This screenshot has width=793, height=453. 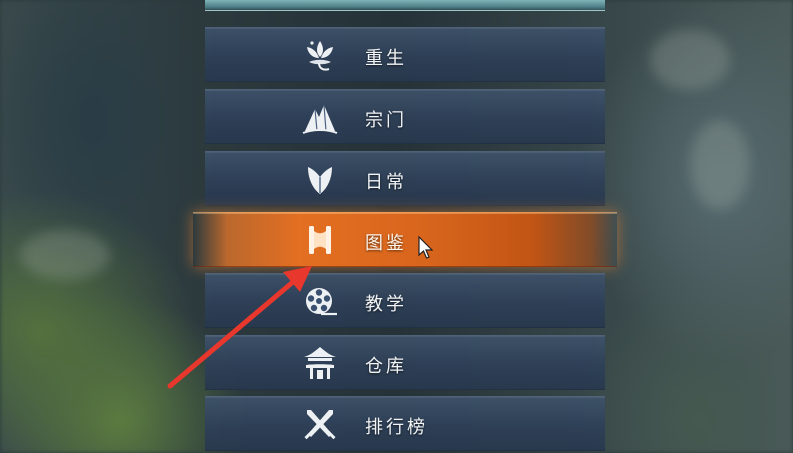 What do you see at coordinates (320, 424) in the screenshot?
I see `crossed-swords-icon` at bounding box center [320, 424].